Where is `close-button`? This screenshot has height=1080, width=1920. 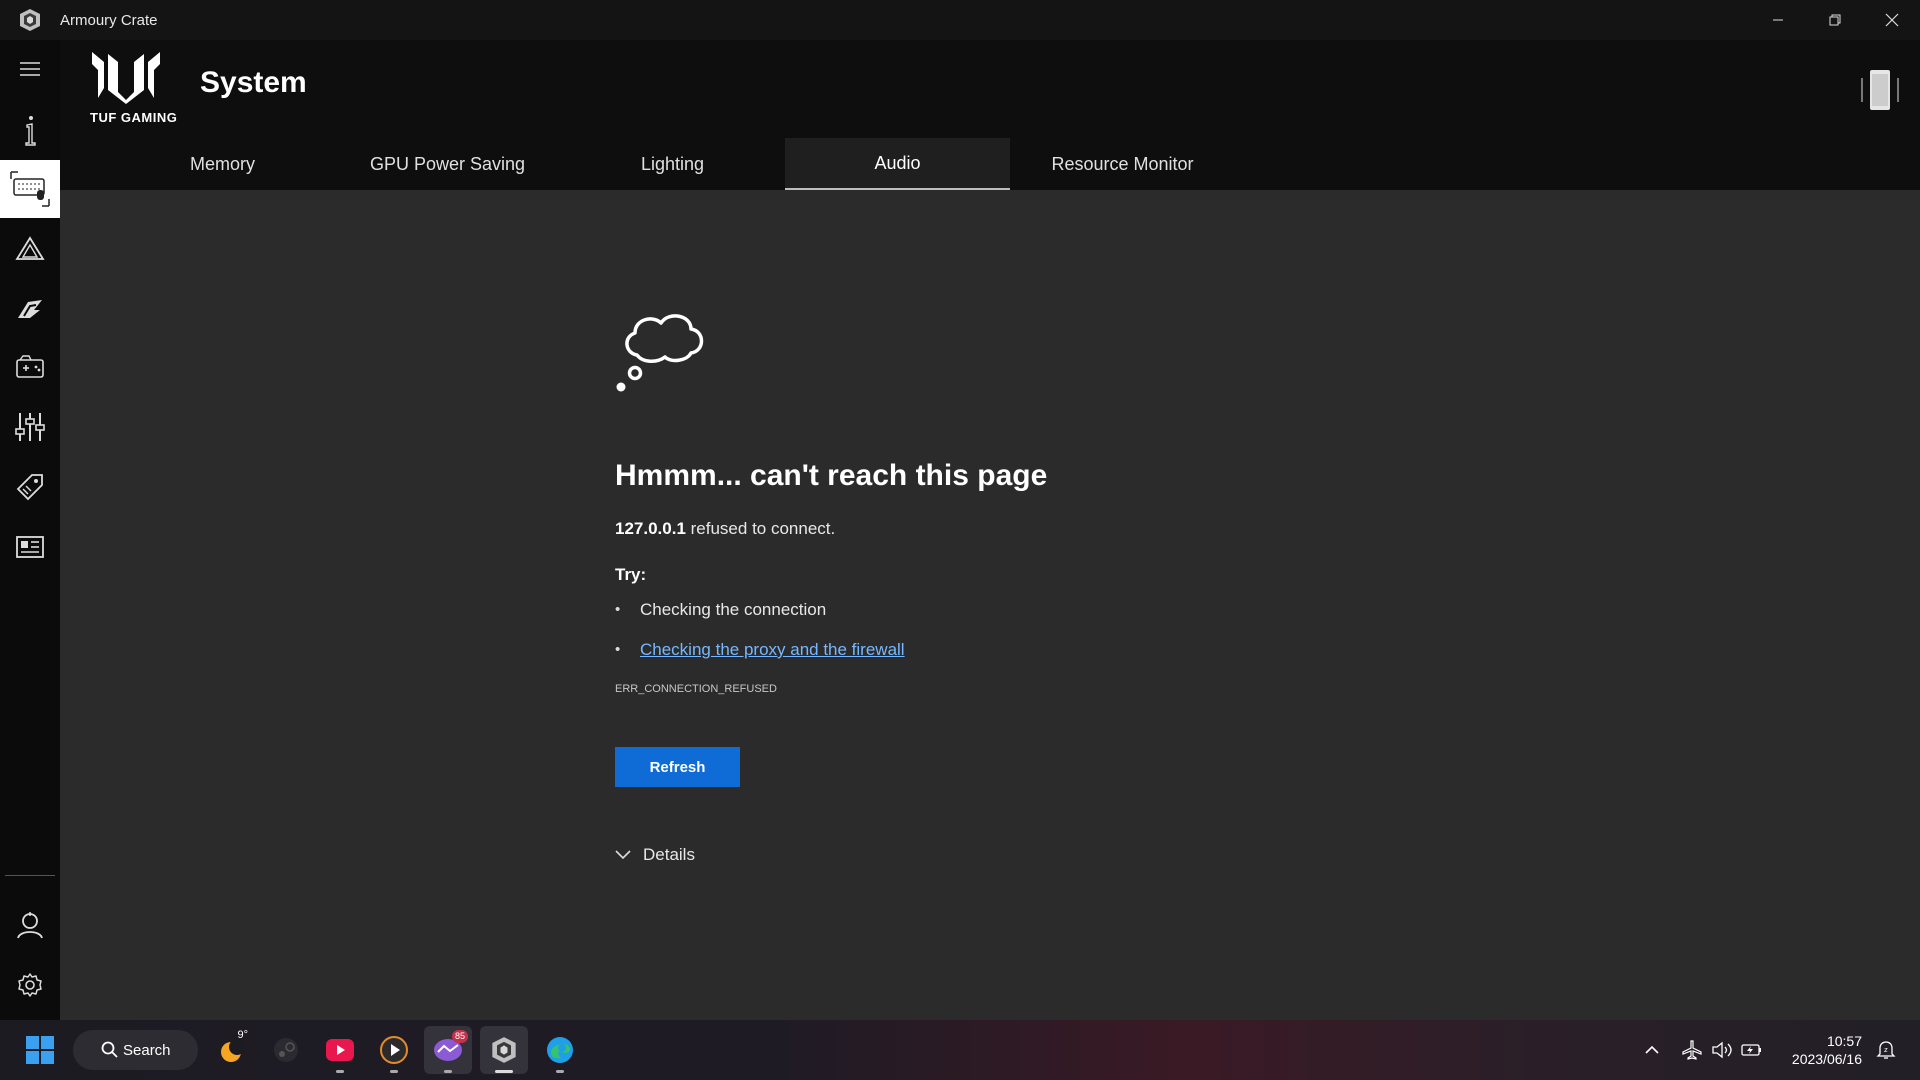
close-button is located at coordinates (1891, 20).